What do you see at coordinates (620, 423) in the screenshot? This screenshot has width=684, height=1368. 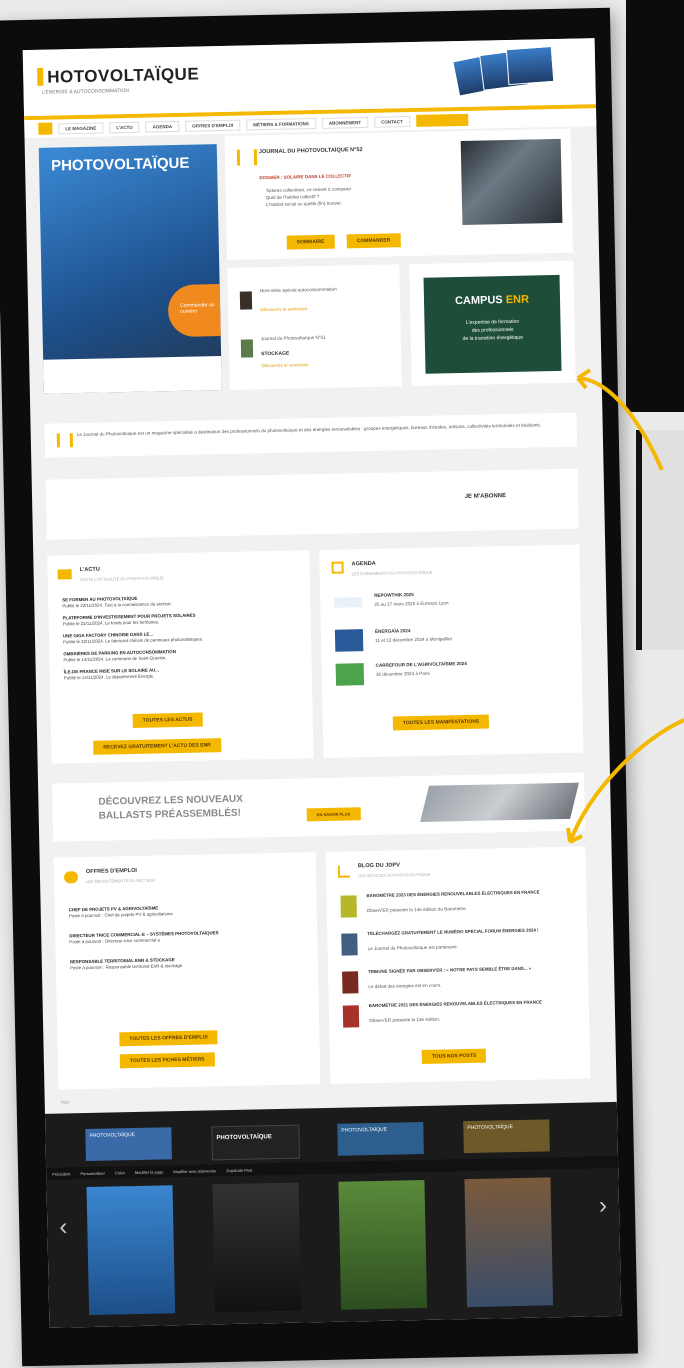 I see `arrow-to-campus` at bounding box center [620, 423].